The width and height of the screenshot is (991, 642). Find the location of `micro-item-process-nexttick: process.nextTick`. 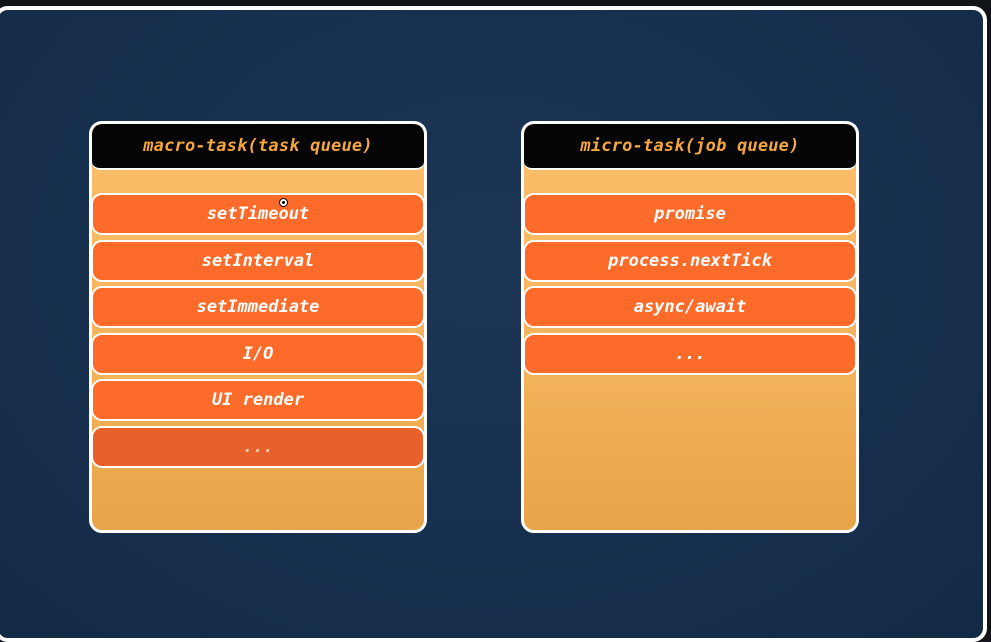

micro-item-process-nexttick: process.nextTick is located at coordinates (690, 261).